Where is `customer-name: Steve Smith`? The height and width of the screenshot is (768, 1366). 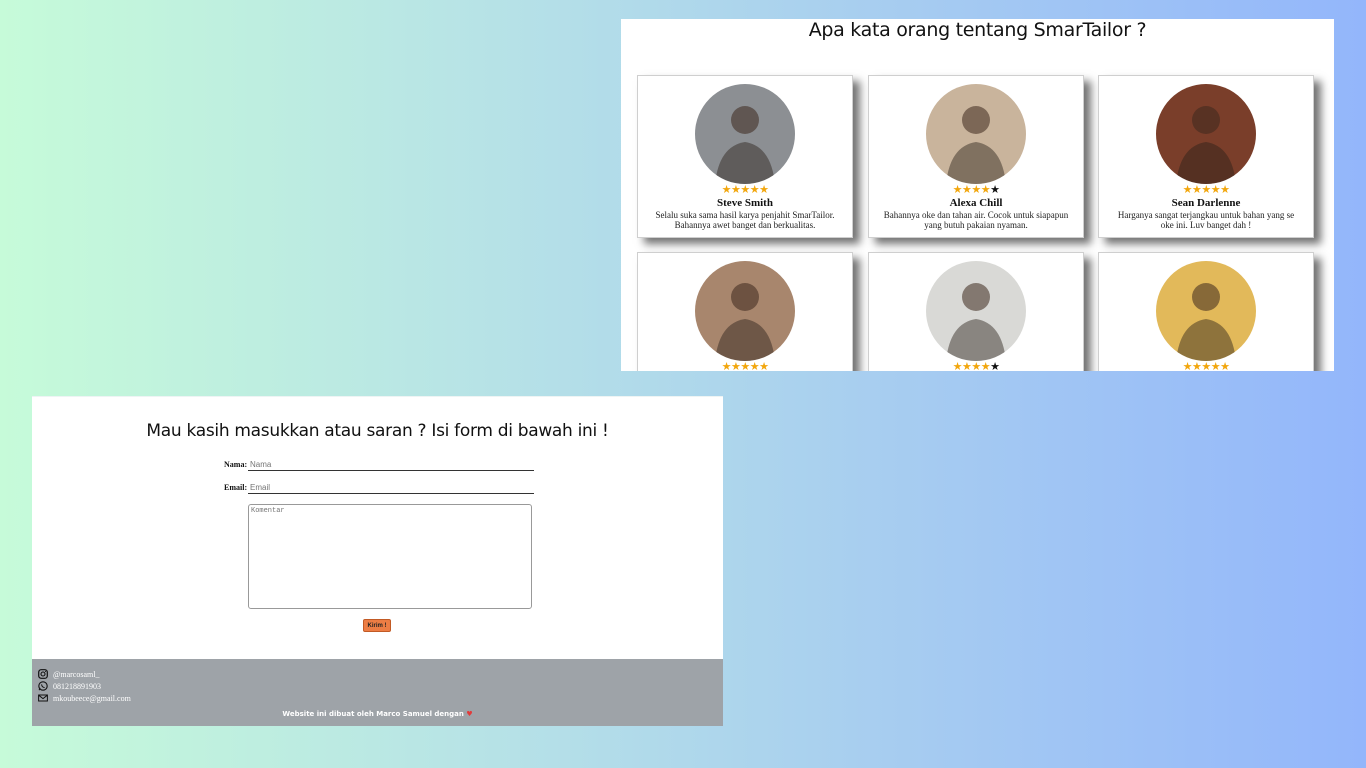
customer-name: Steve Smith is located at coordinates (745, 203).